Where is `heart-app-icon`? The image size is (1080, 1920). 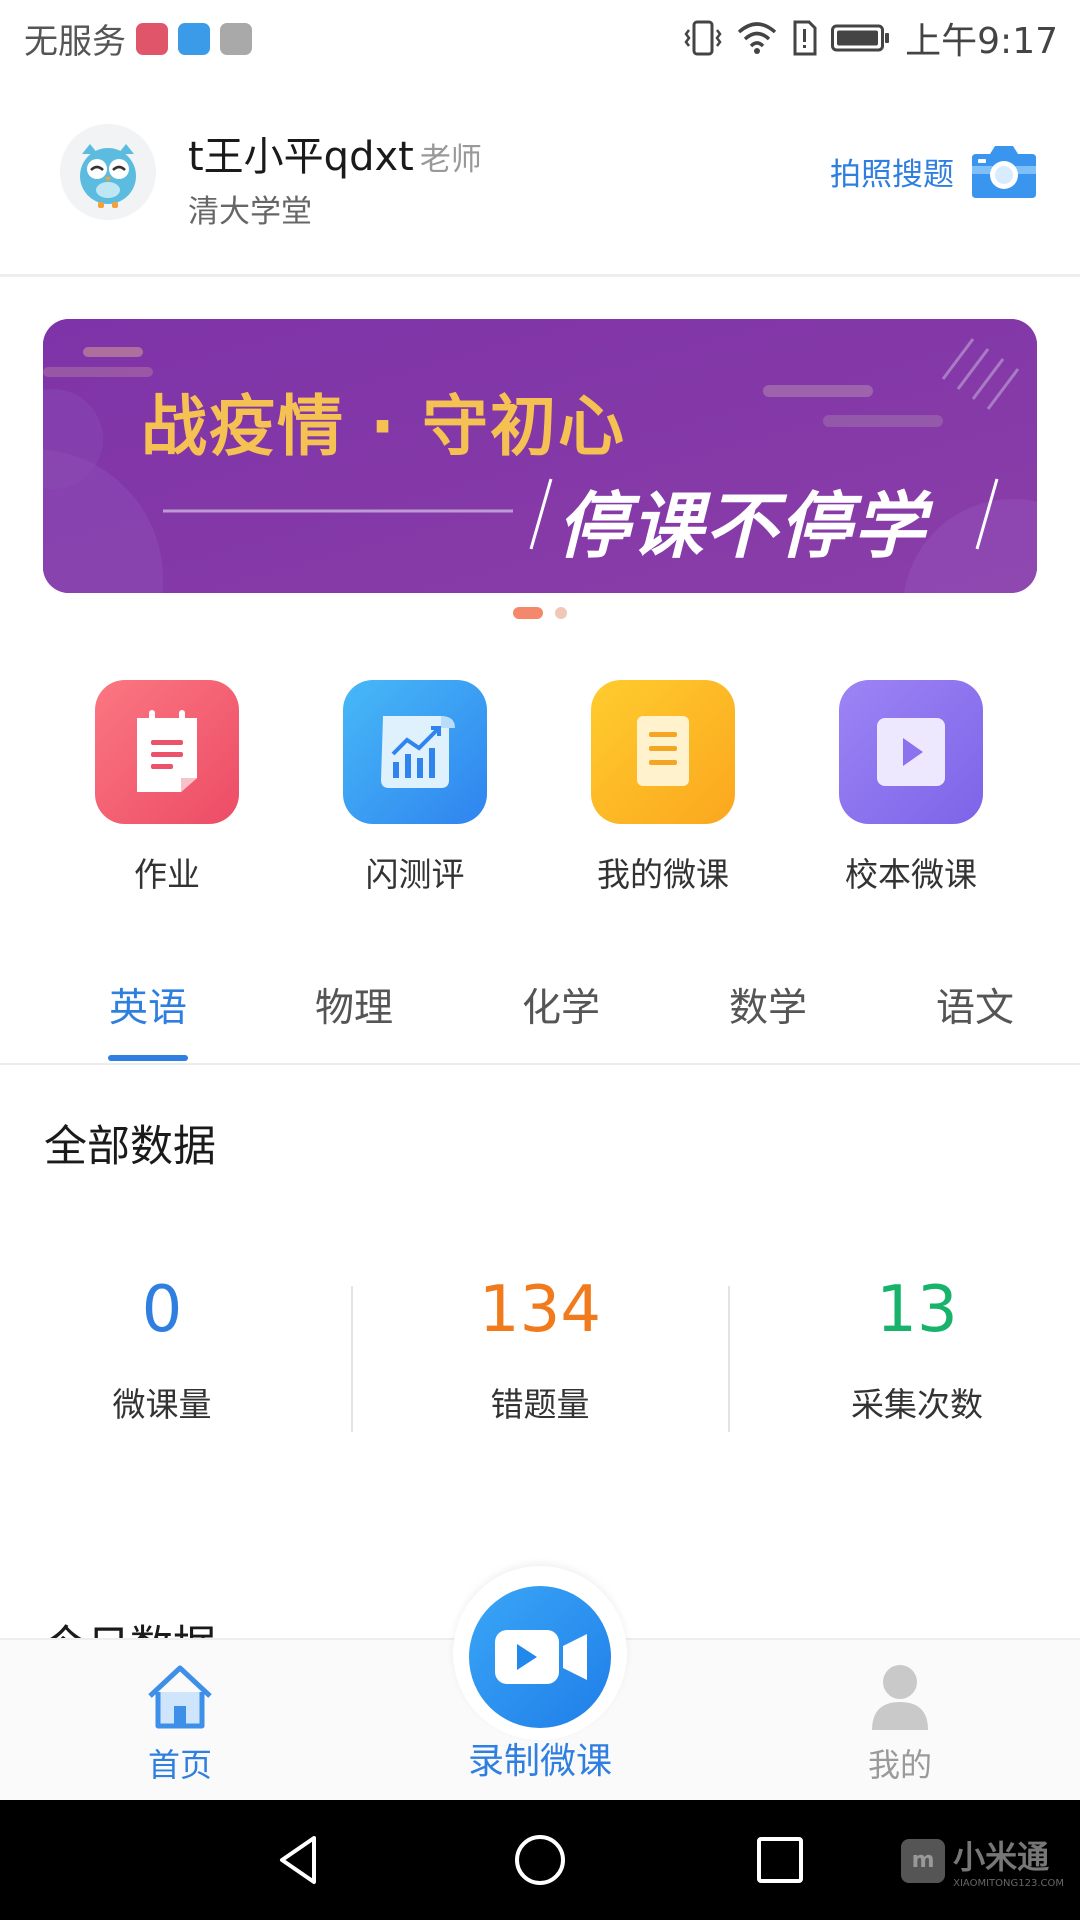
heart-app-icon is located at coordinates (194, 38).